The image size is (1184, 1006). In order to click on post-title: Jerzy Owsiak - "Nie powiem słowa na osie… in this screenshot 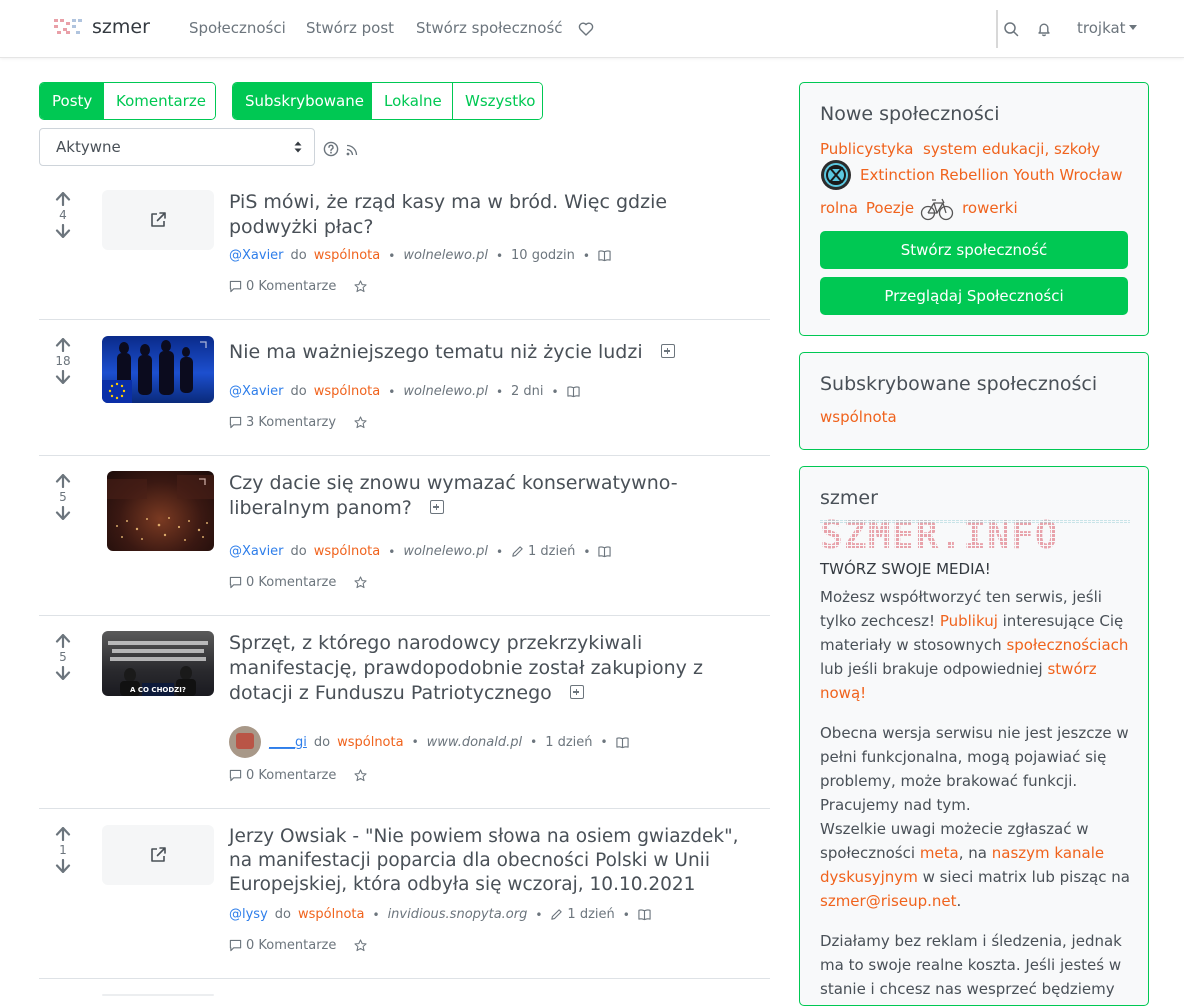, I will do `click(496, 861)`.